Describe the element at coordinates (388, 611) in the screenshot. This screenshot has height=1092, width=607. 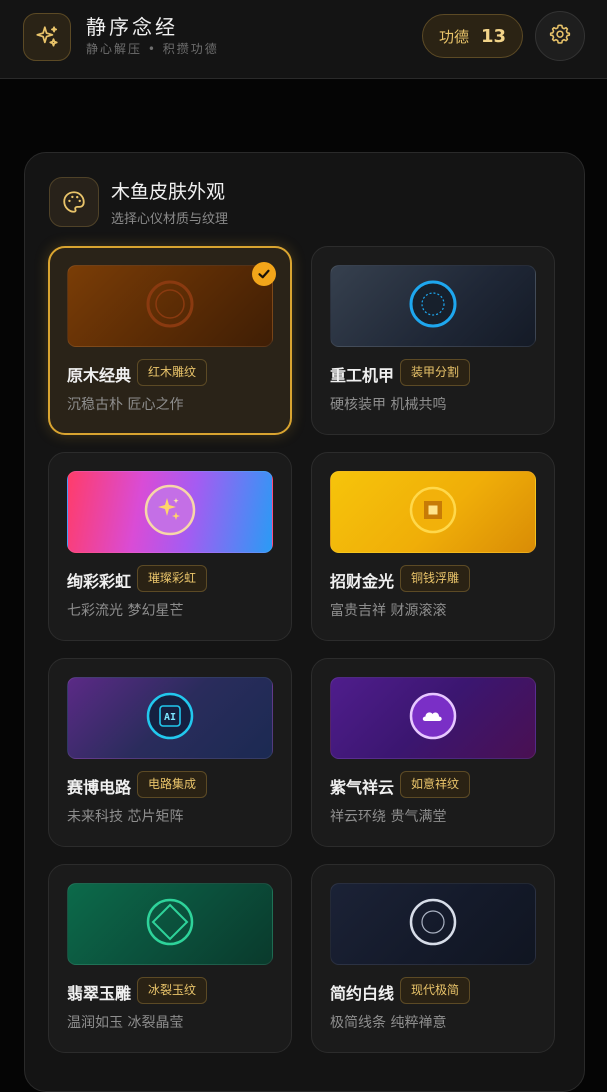
I see `skin-desc: 富贵吉祥 财源滚滚` at that location.